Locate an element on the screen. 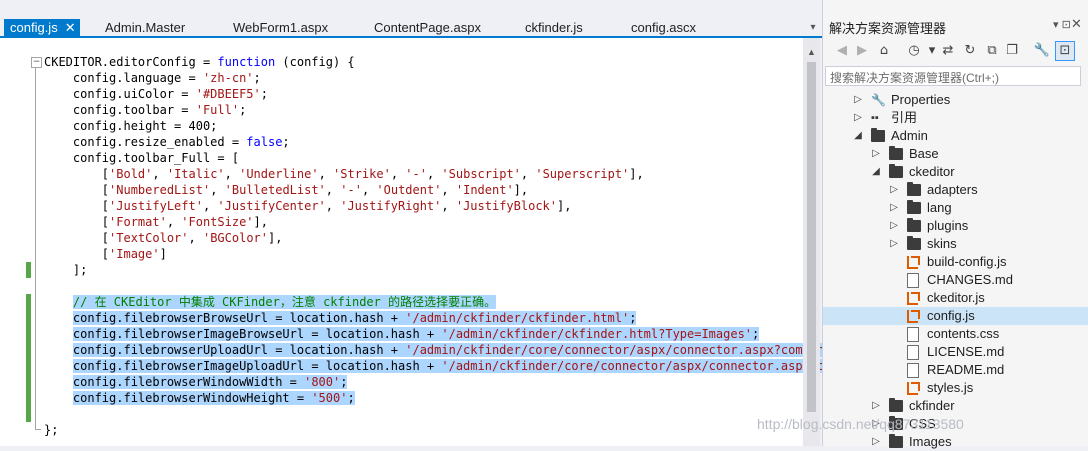  tree-item-skins: ▷ skins is located at coordinates (955, 244).